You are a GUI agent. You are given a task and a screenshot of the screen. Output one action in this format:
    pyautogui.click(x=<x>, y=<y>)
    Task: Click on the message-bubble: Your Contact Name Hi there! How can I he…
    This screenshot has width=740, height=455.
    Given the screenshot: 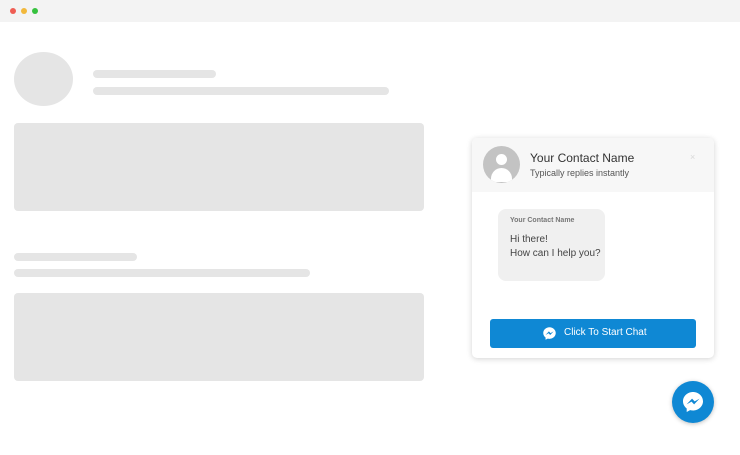 What is the action you would take?
    pyautogui.click(x=551, y=245)
    